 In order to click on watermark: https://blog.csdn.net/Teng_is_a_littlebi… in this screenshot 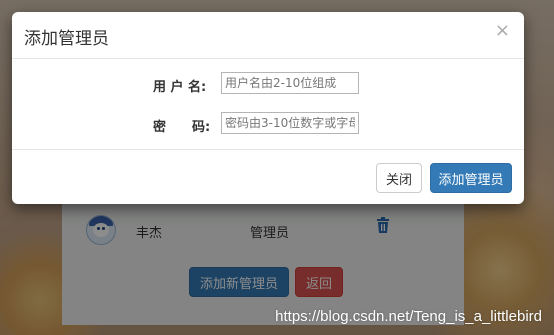, I will do `click(408, 316)`.